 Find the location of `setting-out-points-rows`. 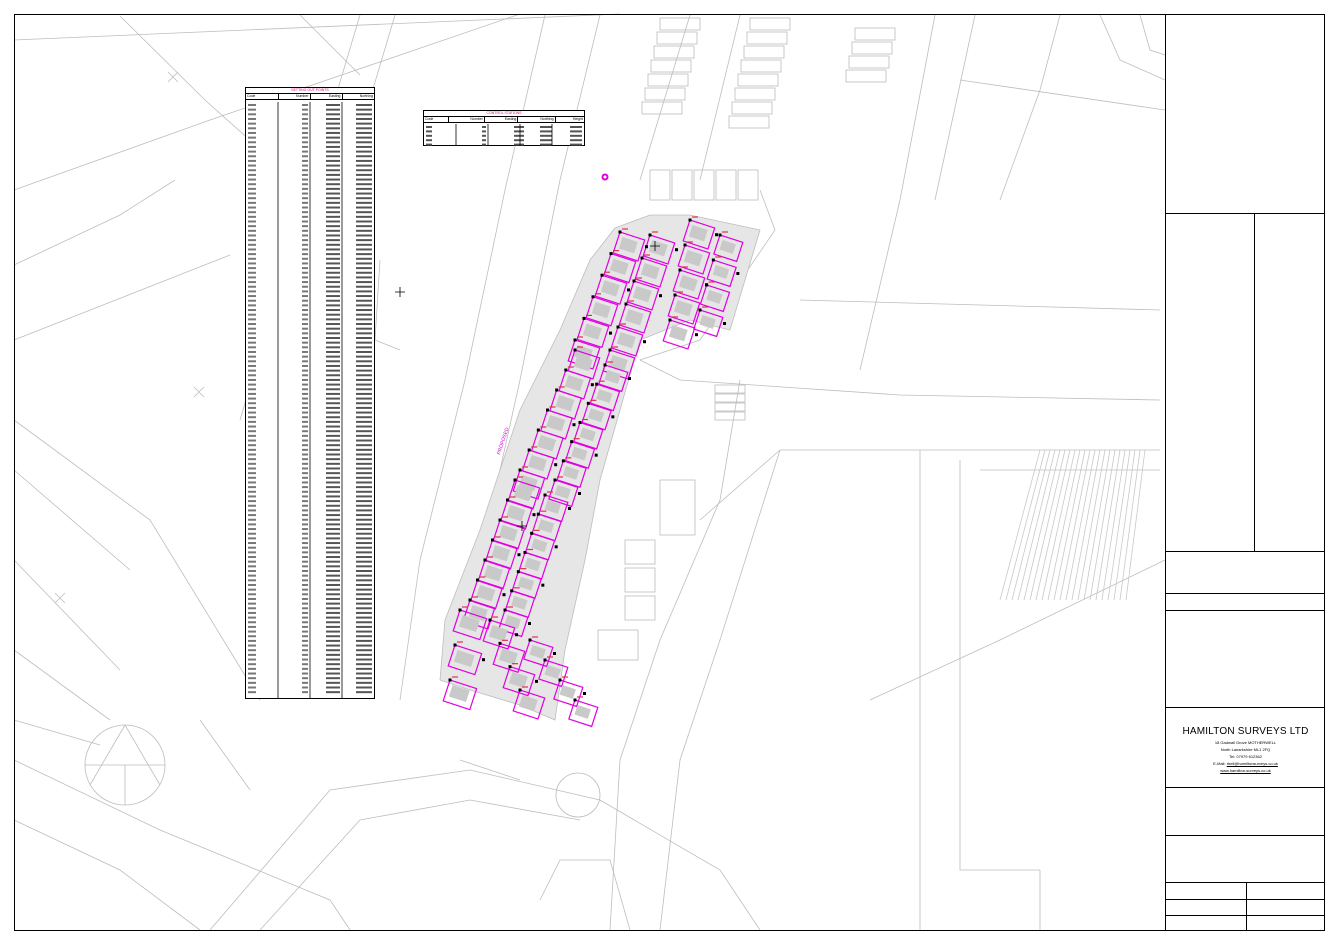

setting-out-points-rows is located at coordinates (310, 400).